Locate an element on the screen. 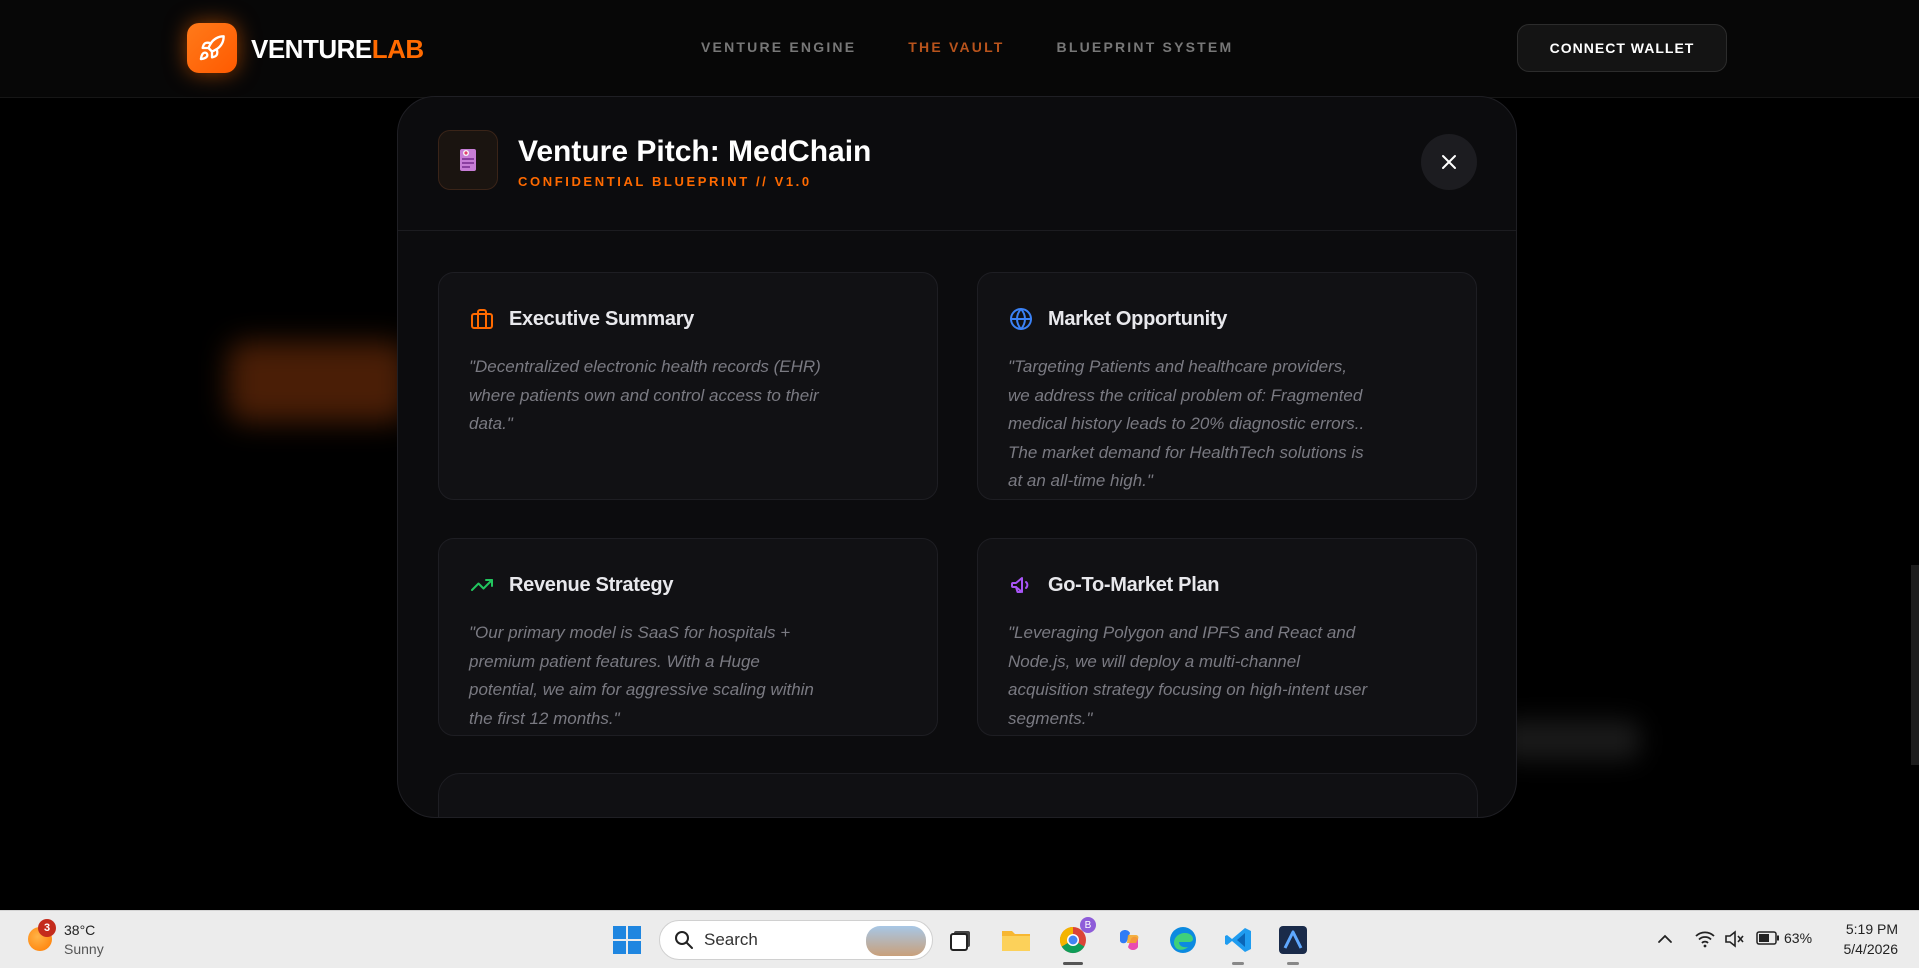 The height and width of the screenshot is (968, 1919). file-explorer-icon is located at coordinates (1016, 940).